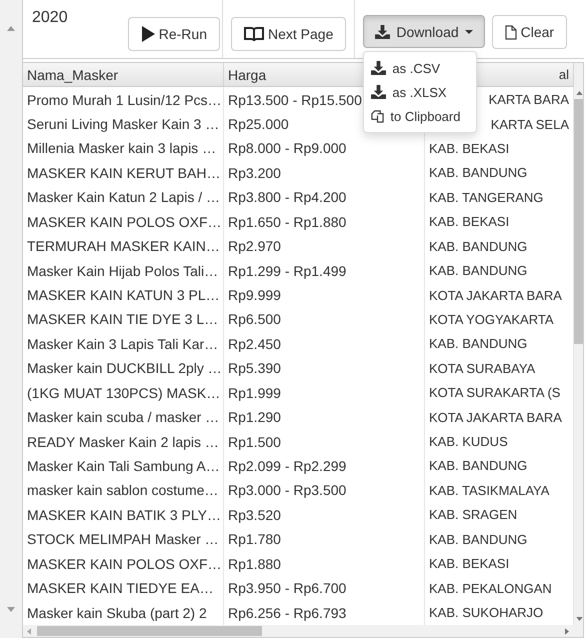 This screenshot has width=586, height=638. What do you see at coordinates (324, 295) in the screenshot?
I see `table-cell: Rp9.999` at bounding box center [324, 295].